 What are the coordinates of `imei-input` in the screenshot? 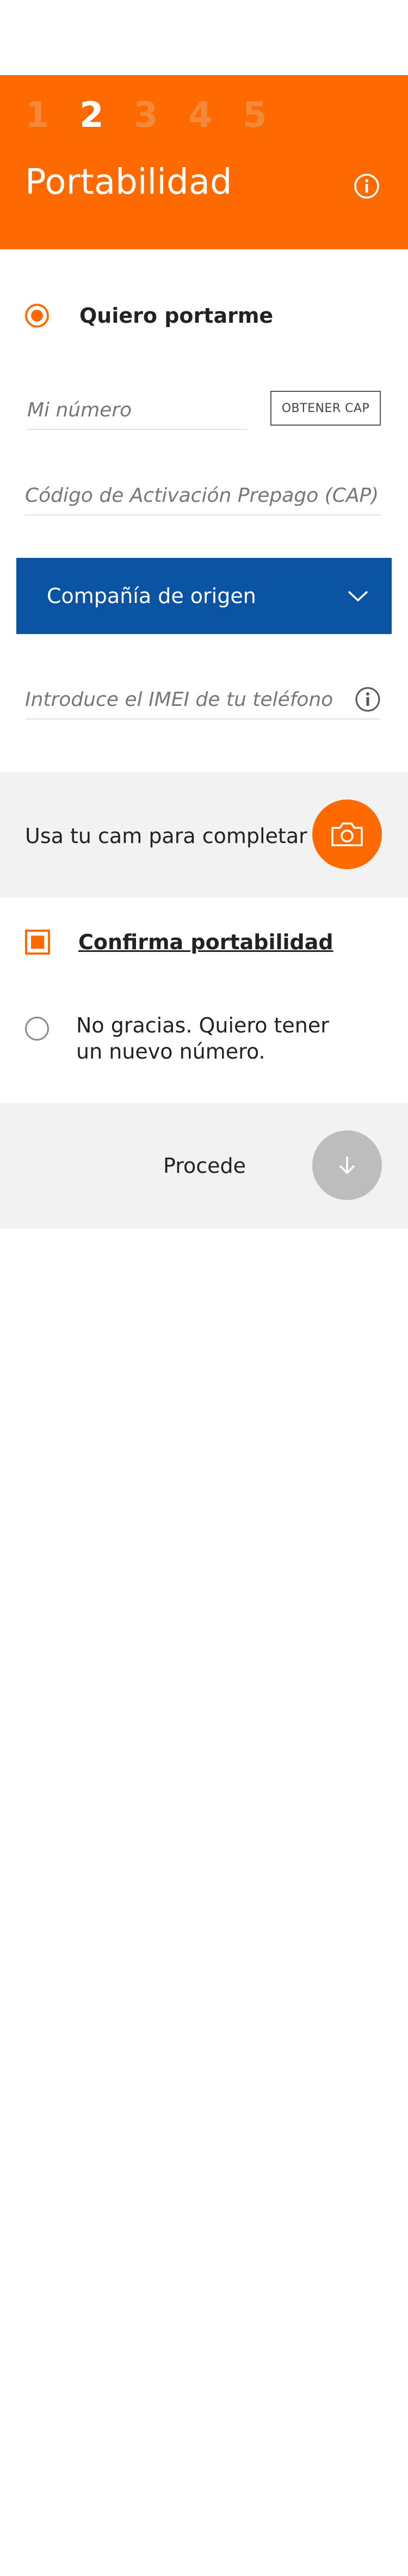 It's located at (190, 699).